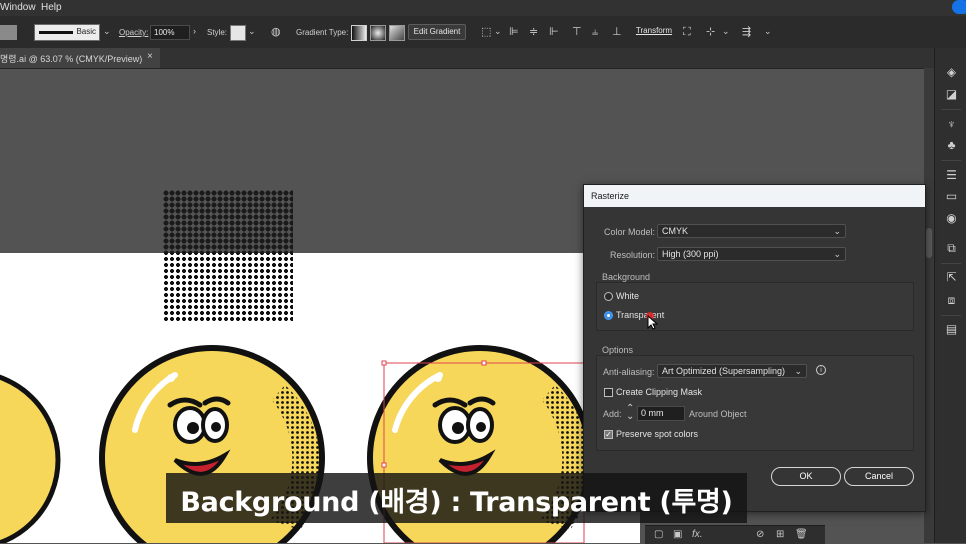 This screenshot has height=544, width=966. I want to click on preserve-spot-colors-label: Preserve spot colors, so click(657, 434).